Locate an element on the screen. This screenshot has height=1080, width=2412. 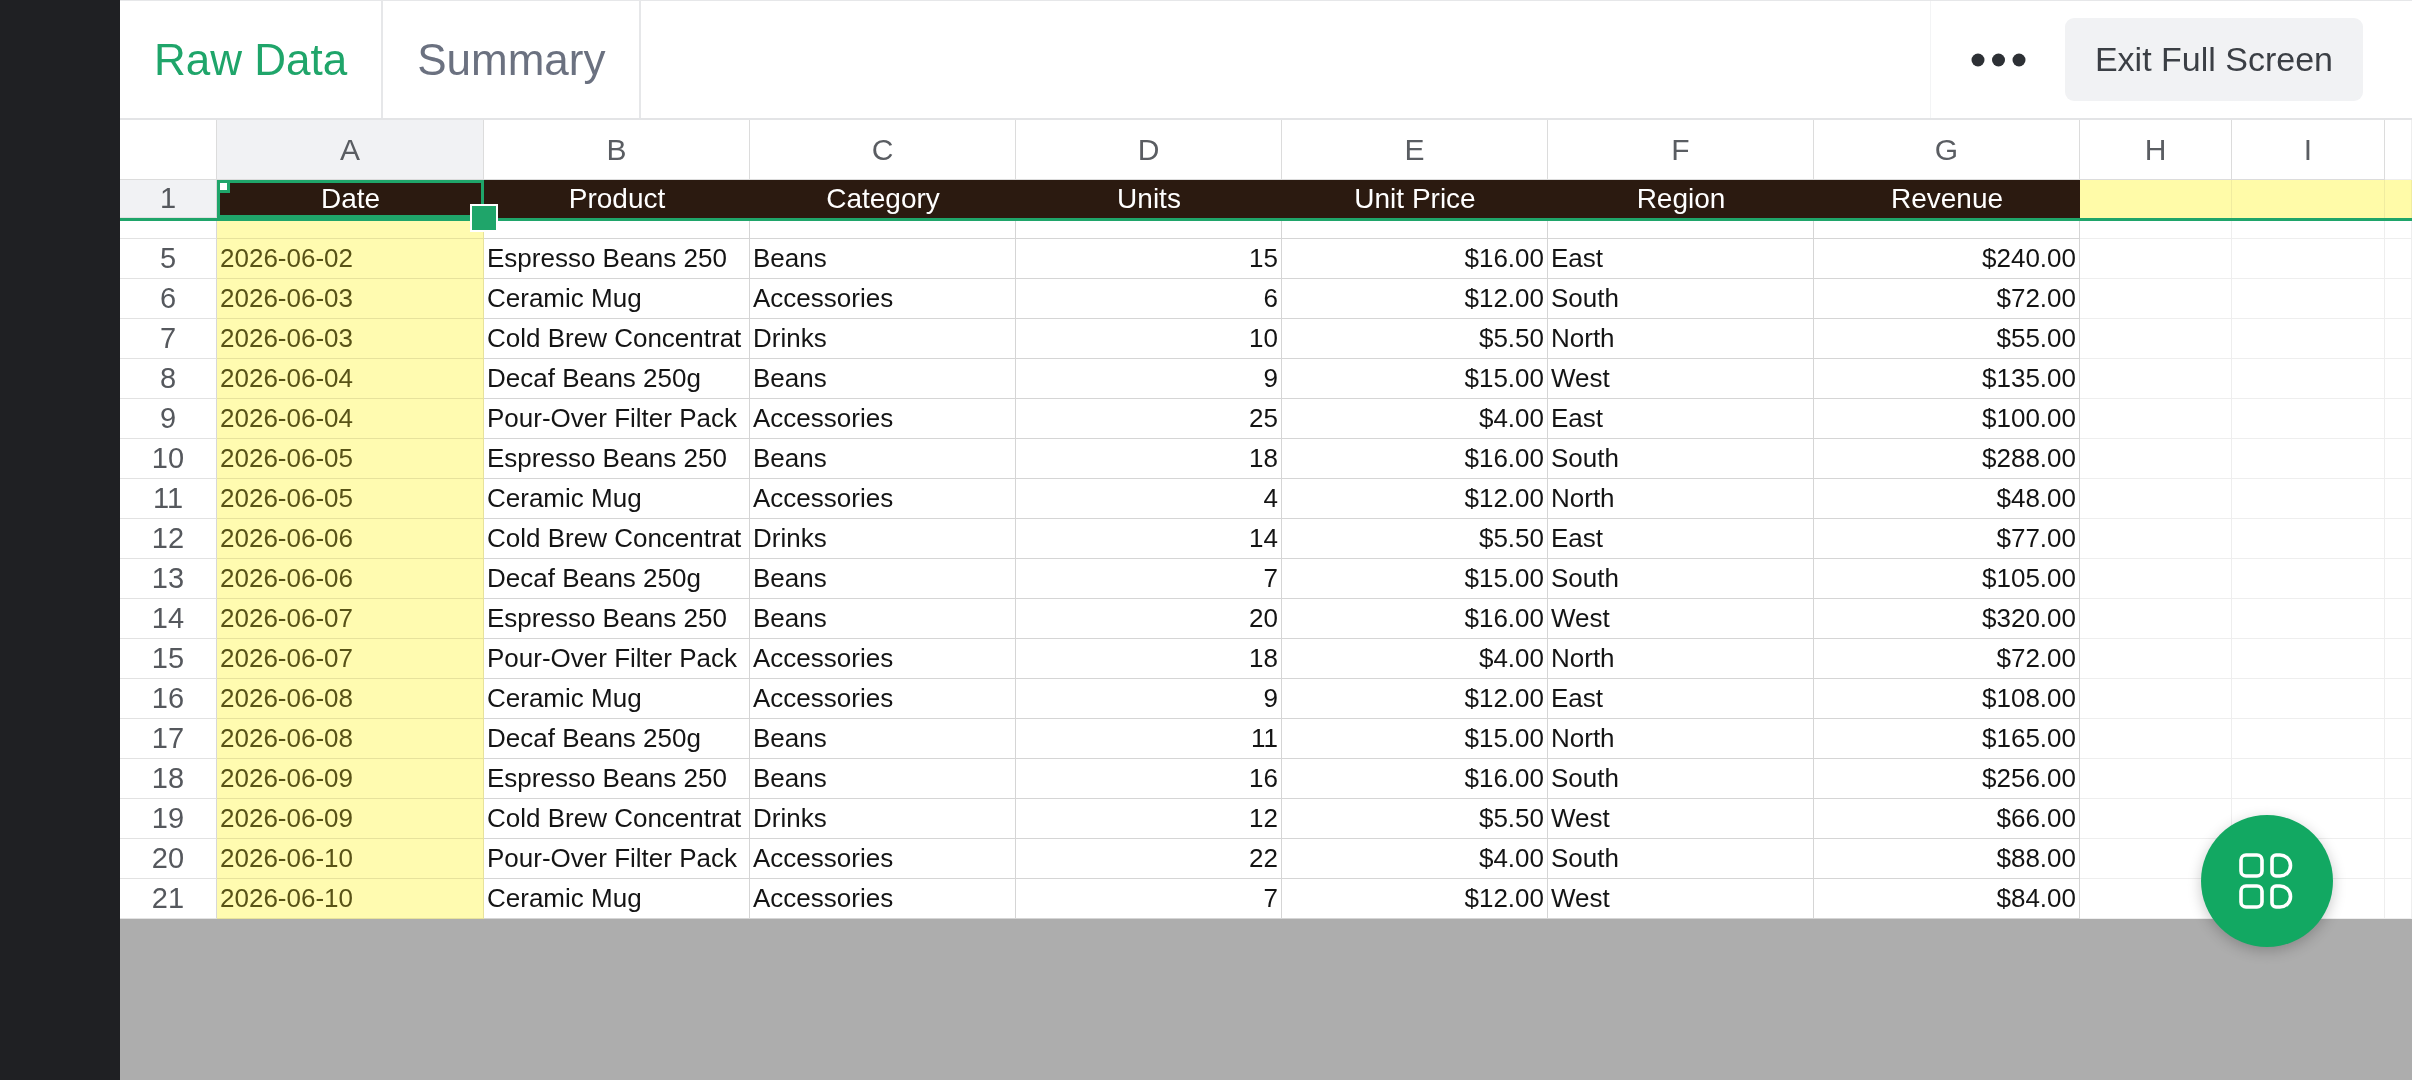
header-cell: Date is located at coordinates (350, 199).